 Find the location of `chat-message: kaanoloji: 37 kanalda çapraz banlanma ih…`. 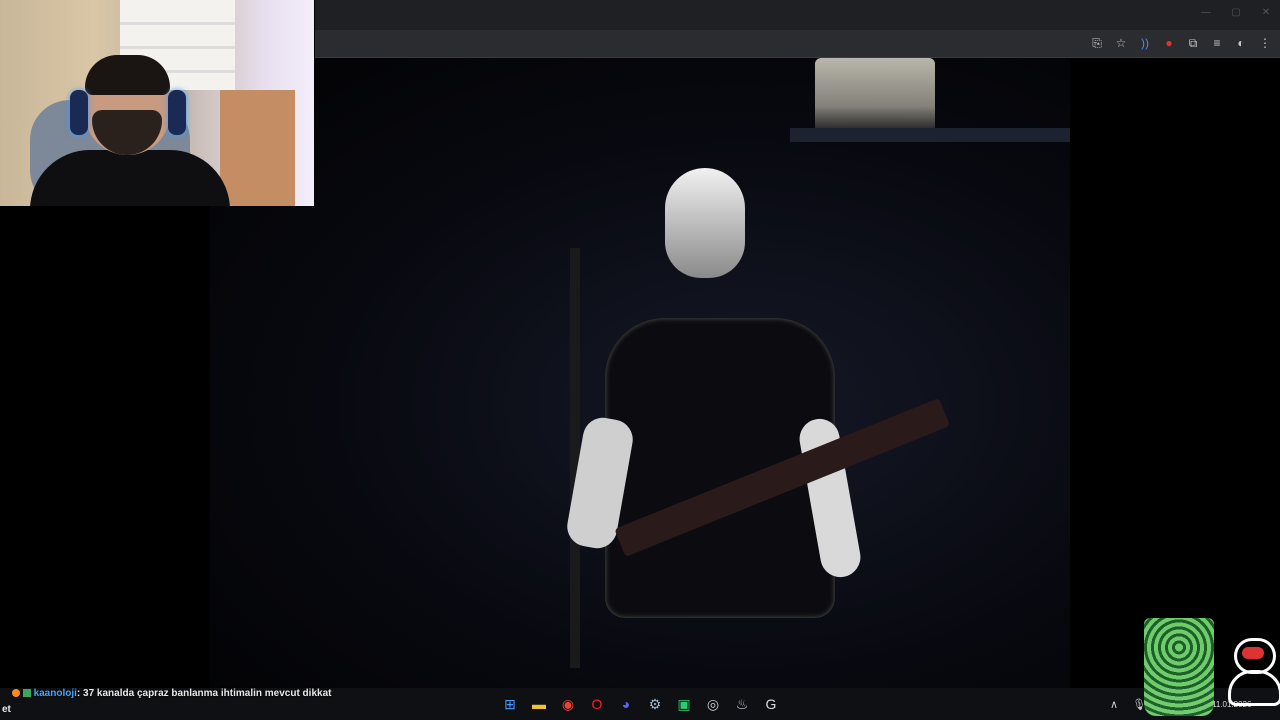

chat-message: kaanoloji: 37 kanalda çapraz banlanma ih… is located at coordinates (171, 693).